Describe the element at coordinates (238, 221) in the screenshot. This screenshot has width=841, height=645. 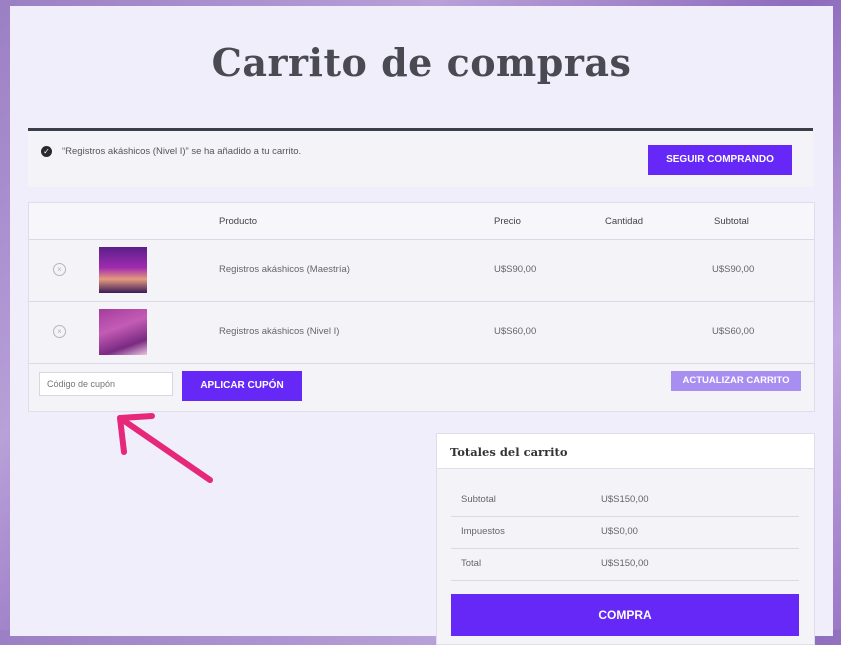
I see `header-product: Producto` at that location.